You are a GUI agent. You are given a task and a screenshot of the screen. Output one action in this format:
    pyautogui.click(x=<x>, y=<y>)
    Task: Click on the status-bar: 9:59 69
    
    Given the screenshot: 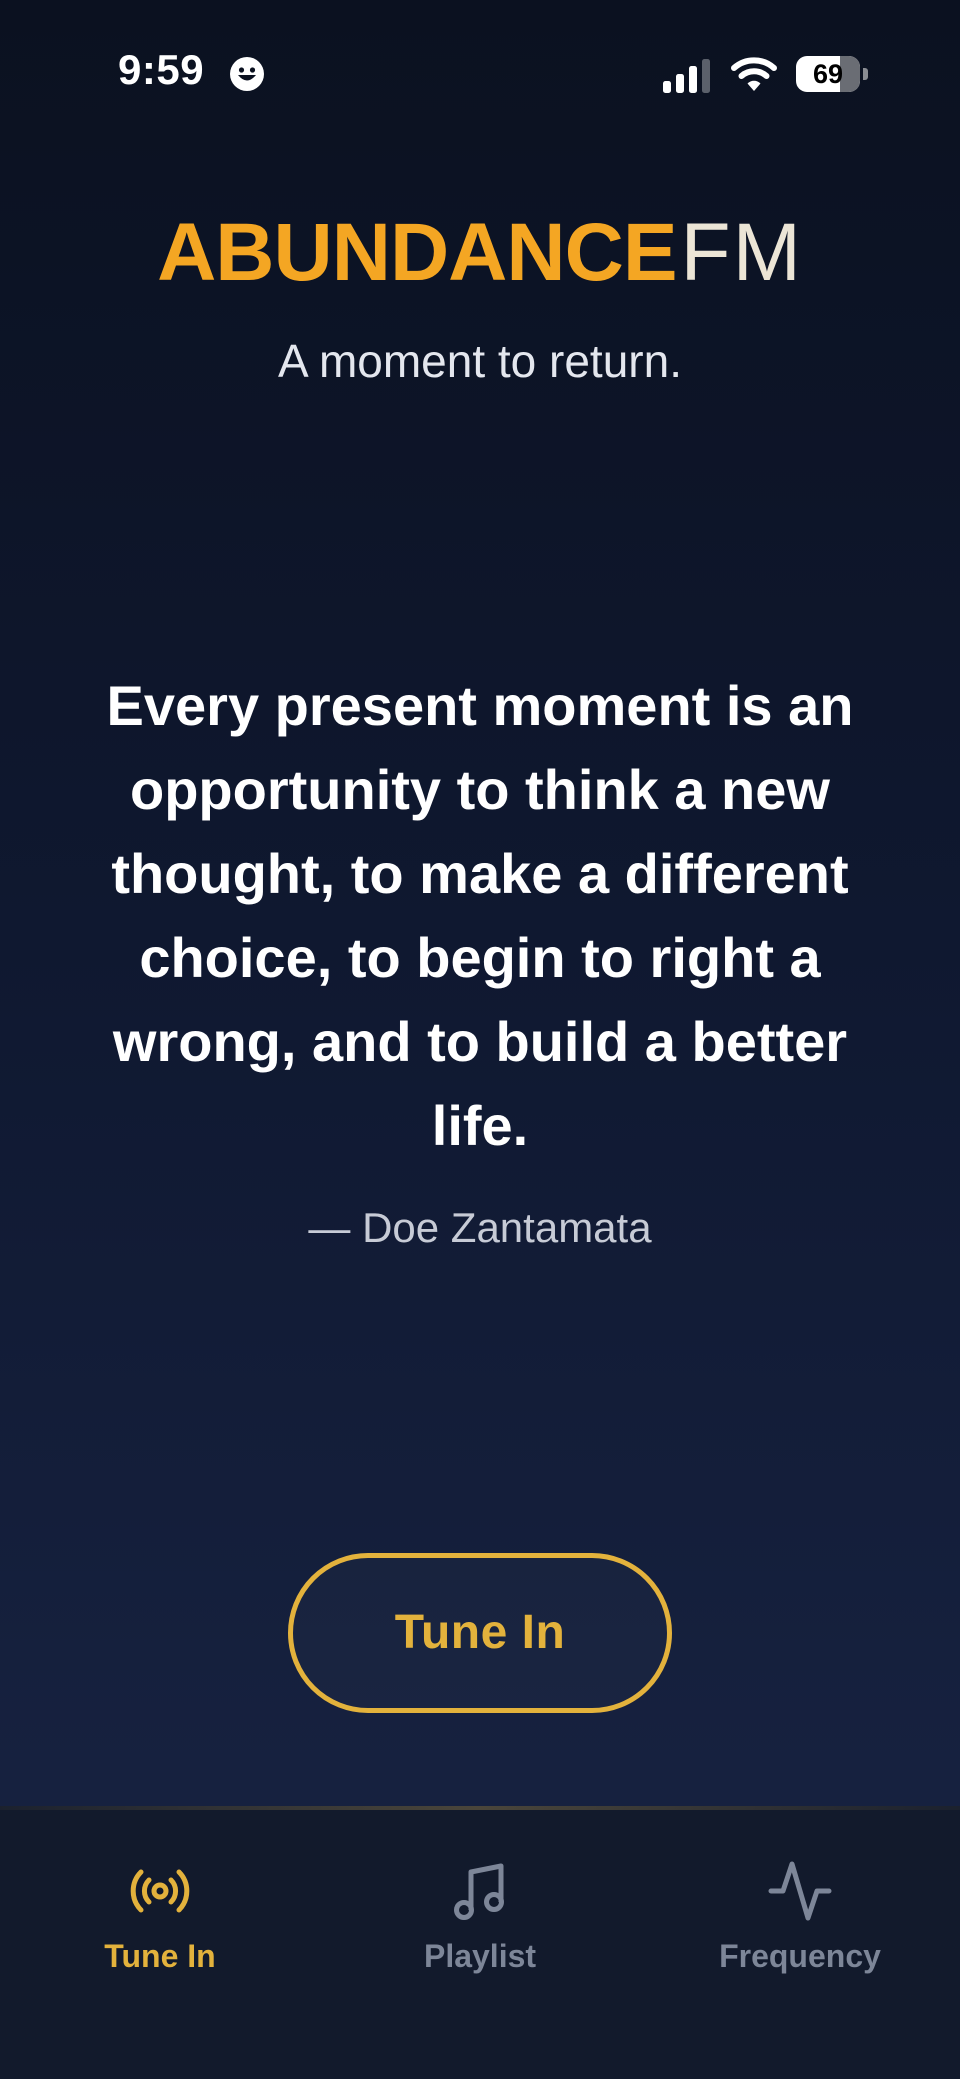 What is the action you would take?
    pyautogui.click(x=480, y=70)
    